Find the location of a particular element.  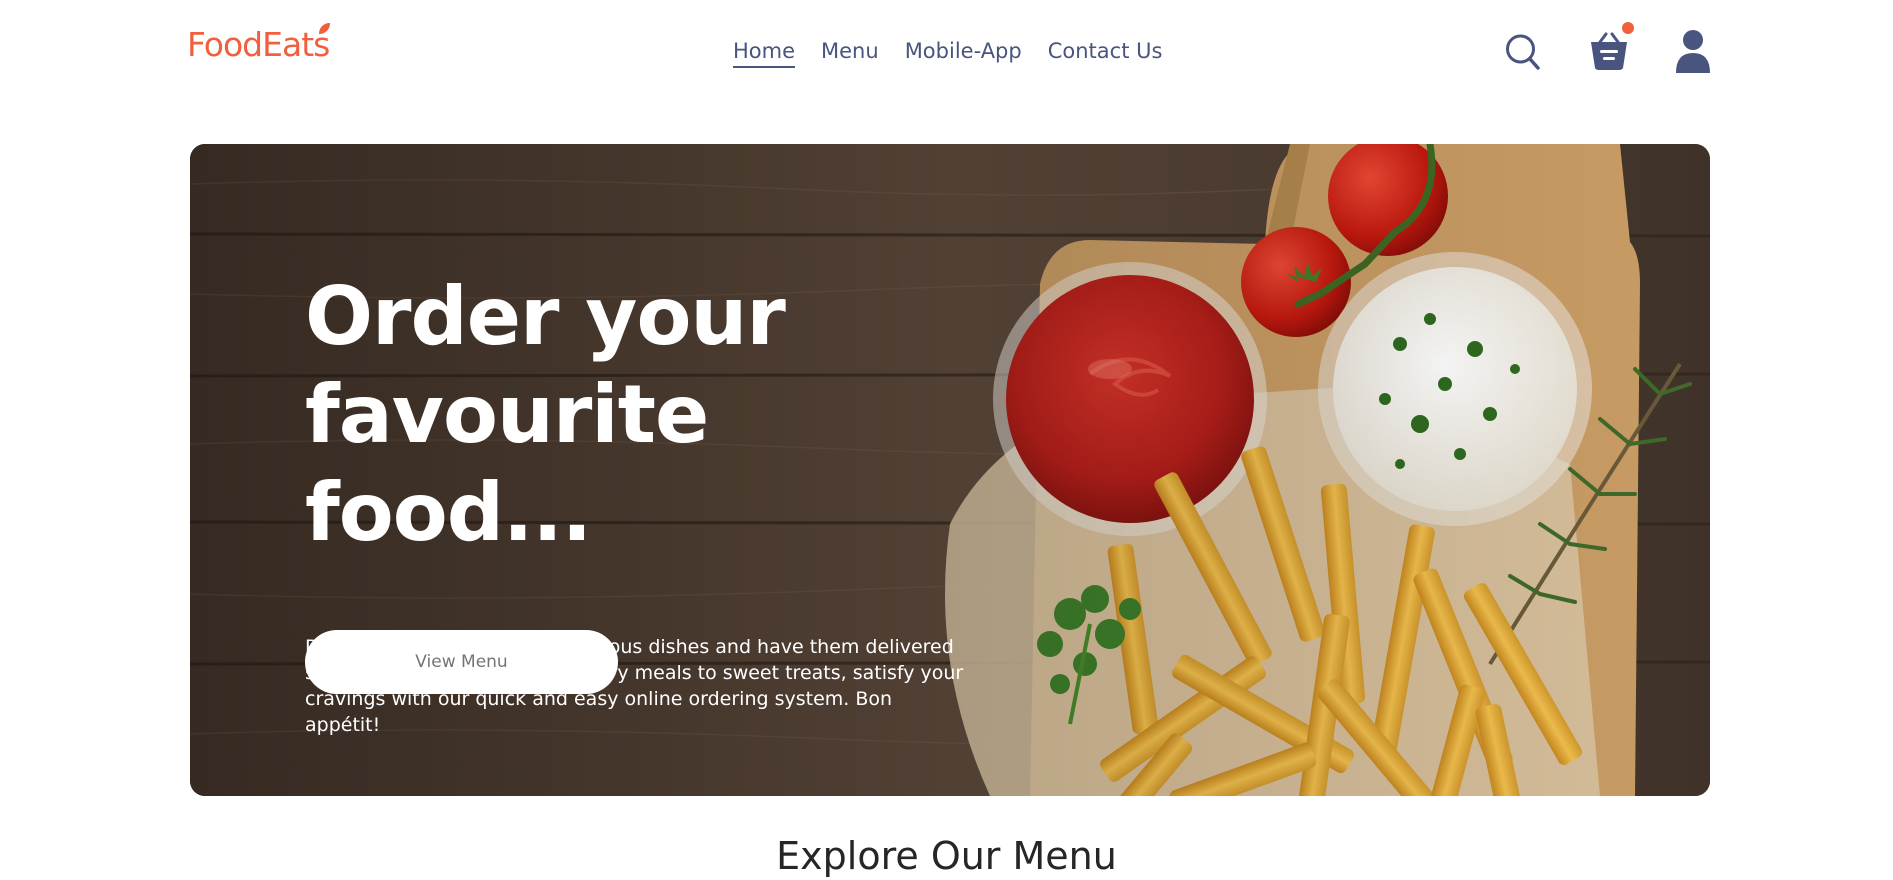

cart-button is located at coordinates (1611, 48).